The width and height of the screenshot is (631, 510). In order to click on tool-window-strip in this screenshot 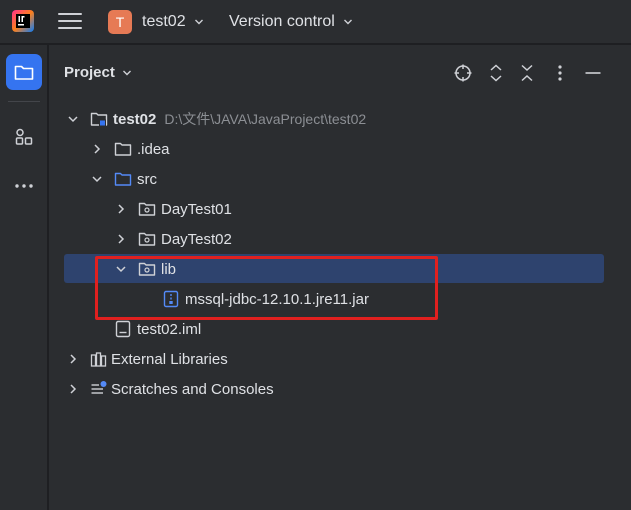, I will do `click(24, 277)`.